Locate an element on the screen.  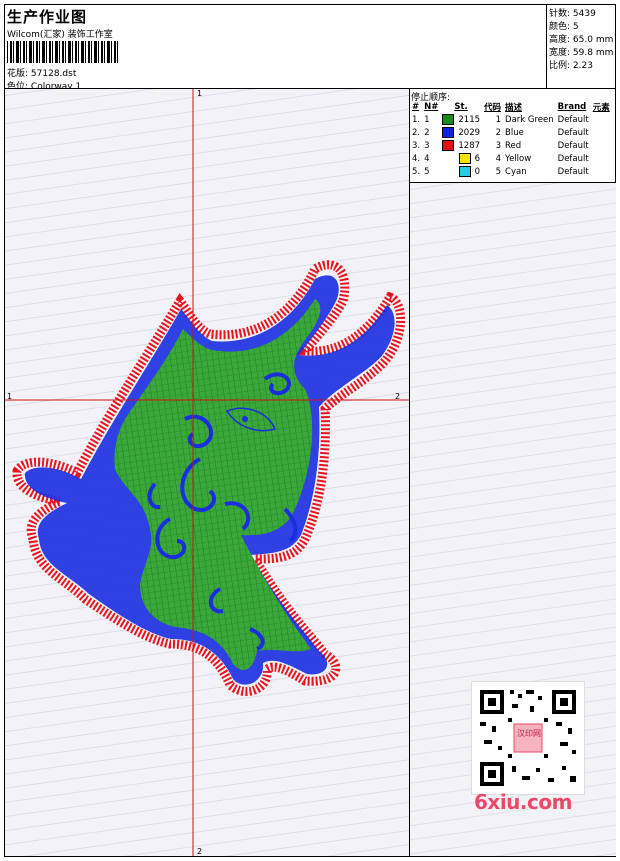
row-number: 4 is located at coordinates (427, 158).